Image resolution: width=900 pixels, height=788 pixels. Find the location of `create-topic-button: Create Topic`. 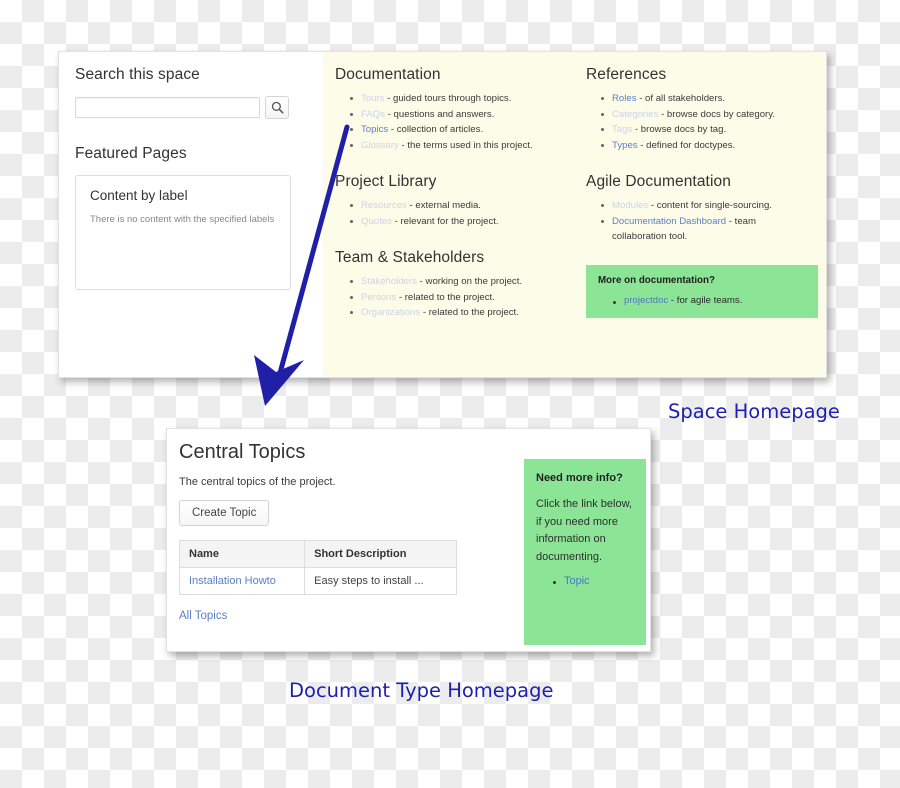

create-topic-button: Create Topic is located at coordinates (224, 513).